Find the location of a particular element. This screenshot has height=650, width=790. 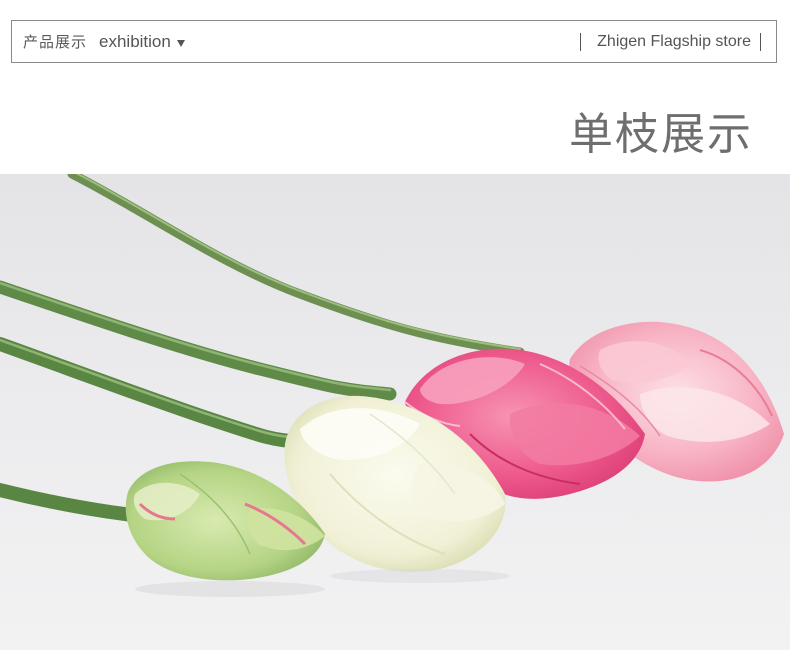

caret-down-icon is located at coordinates (180, 43).